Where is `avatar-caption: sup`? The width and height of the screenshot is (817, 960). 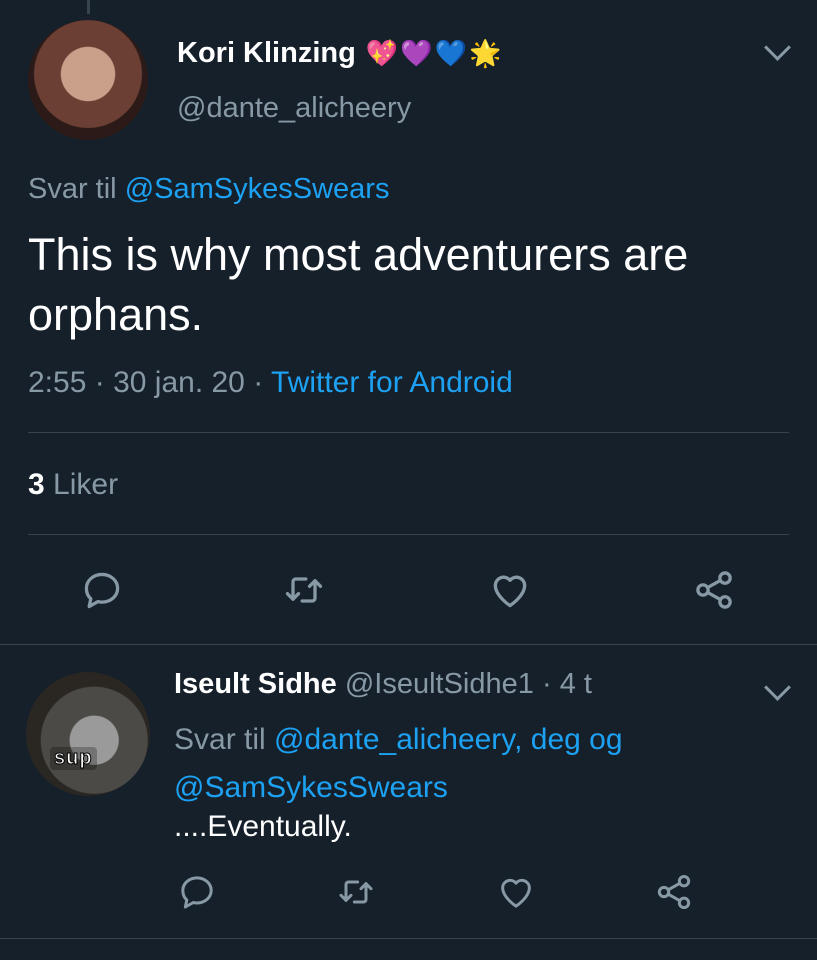 avatar-caption: sup is located at coordinates (73, 758).